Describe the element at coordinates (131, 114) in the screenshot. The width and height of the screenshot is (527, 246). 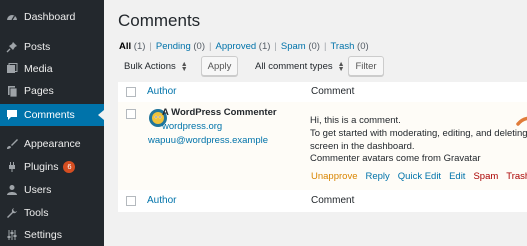
I see `row-checkbox` at that location.